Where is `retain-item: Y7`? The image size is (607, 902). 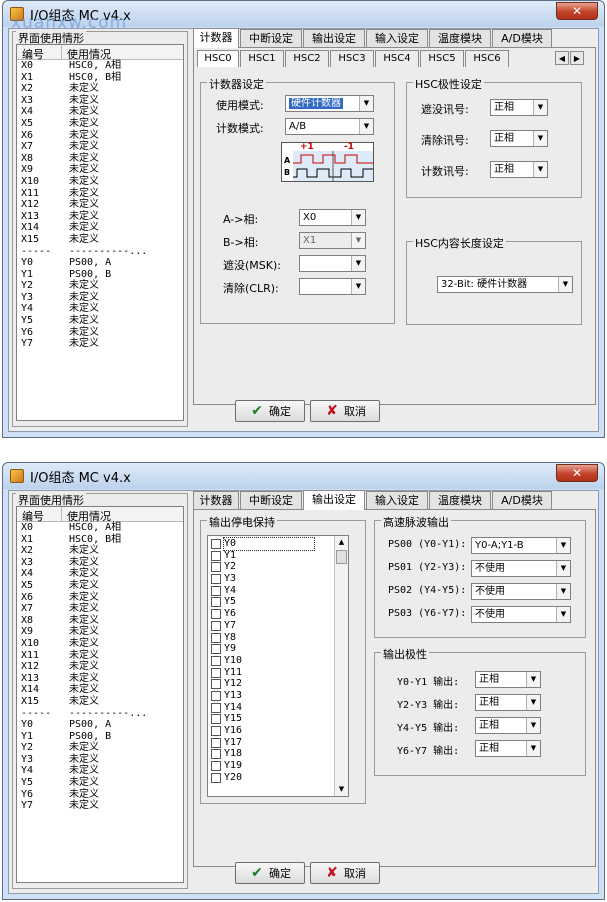 retain-item: Y7 is located at coordinates (271, 626).